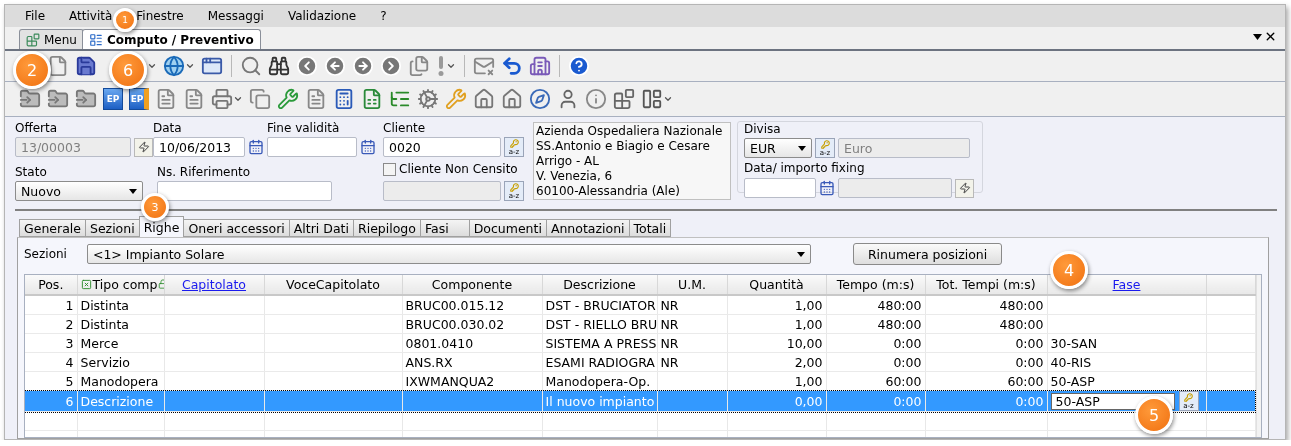  I want to click on tab: Totali, so click(650, 228).